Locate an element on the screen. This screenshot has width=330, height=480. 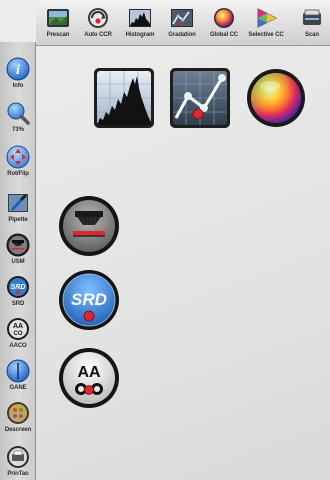
toolbar-gradation: Gradation is located at coordinates (182, 26).